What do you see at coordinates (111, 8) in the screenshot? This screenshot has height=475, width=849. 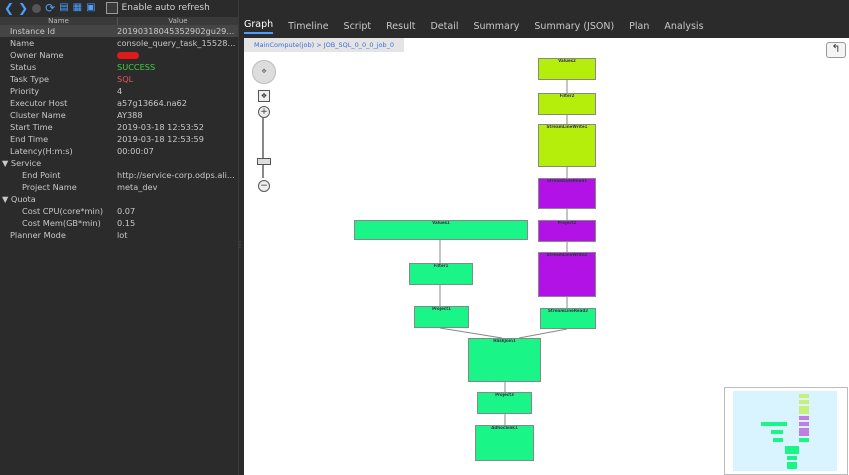 I see `auto-refresh-checkbox` at bounding box center [111, 8].